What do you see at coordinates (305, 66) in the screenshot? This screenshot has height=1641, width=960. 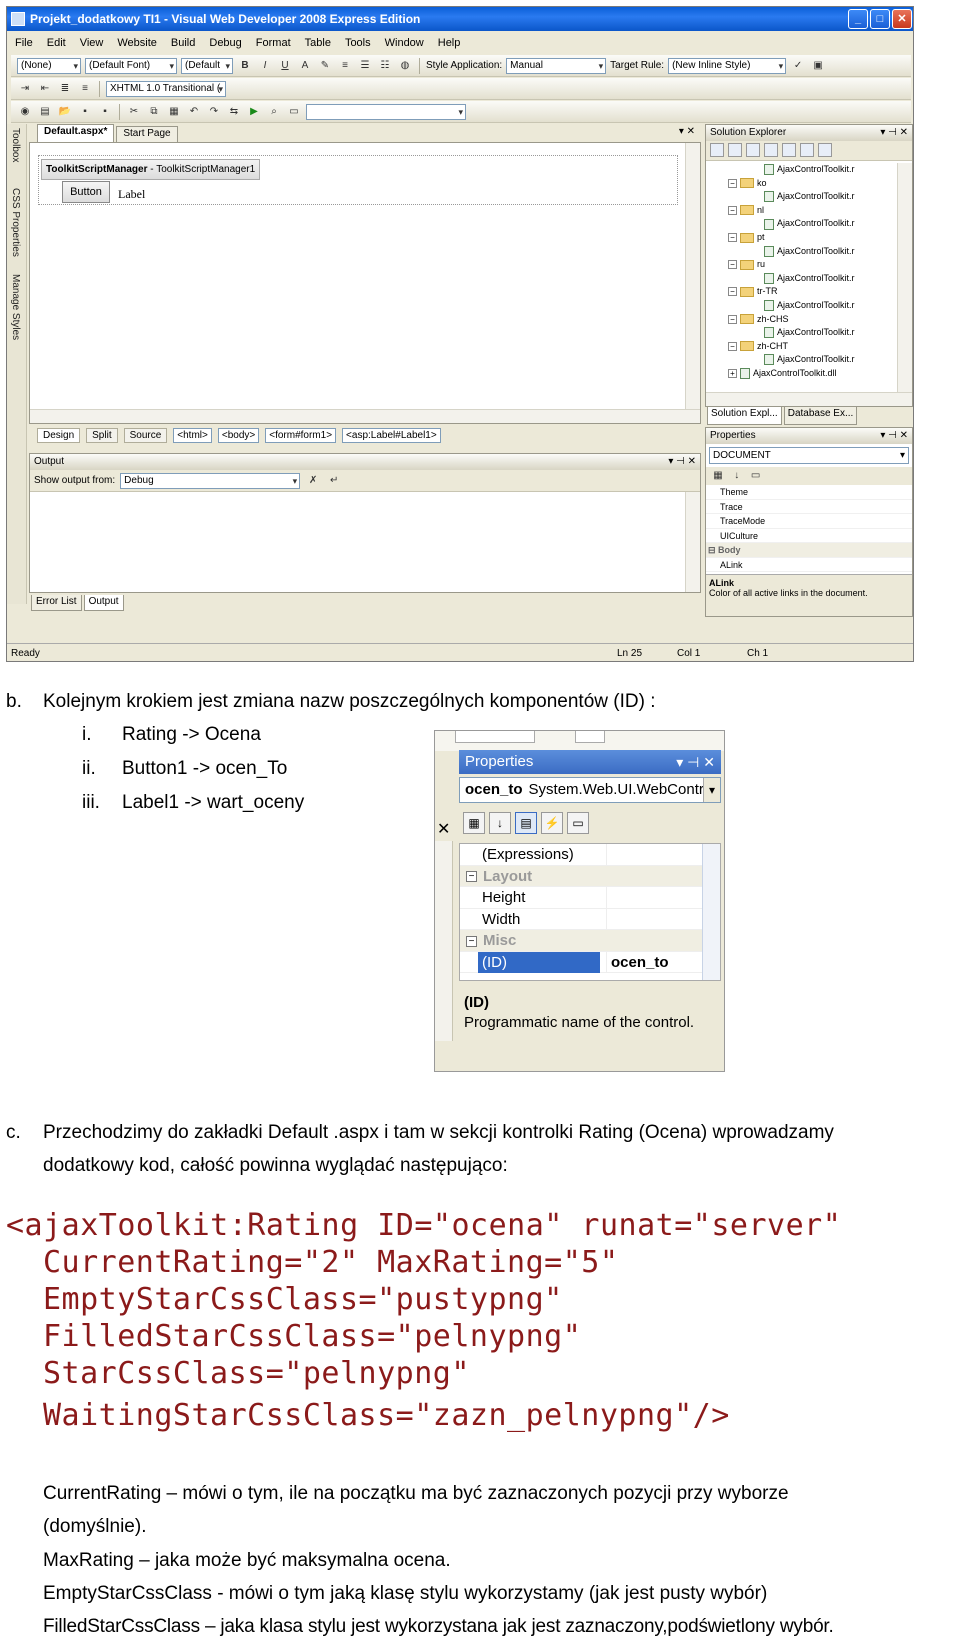 I see `font-color-icon: A` at bounding box center [305, 66].